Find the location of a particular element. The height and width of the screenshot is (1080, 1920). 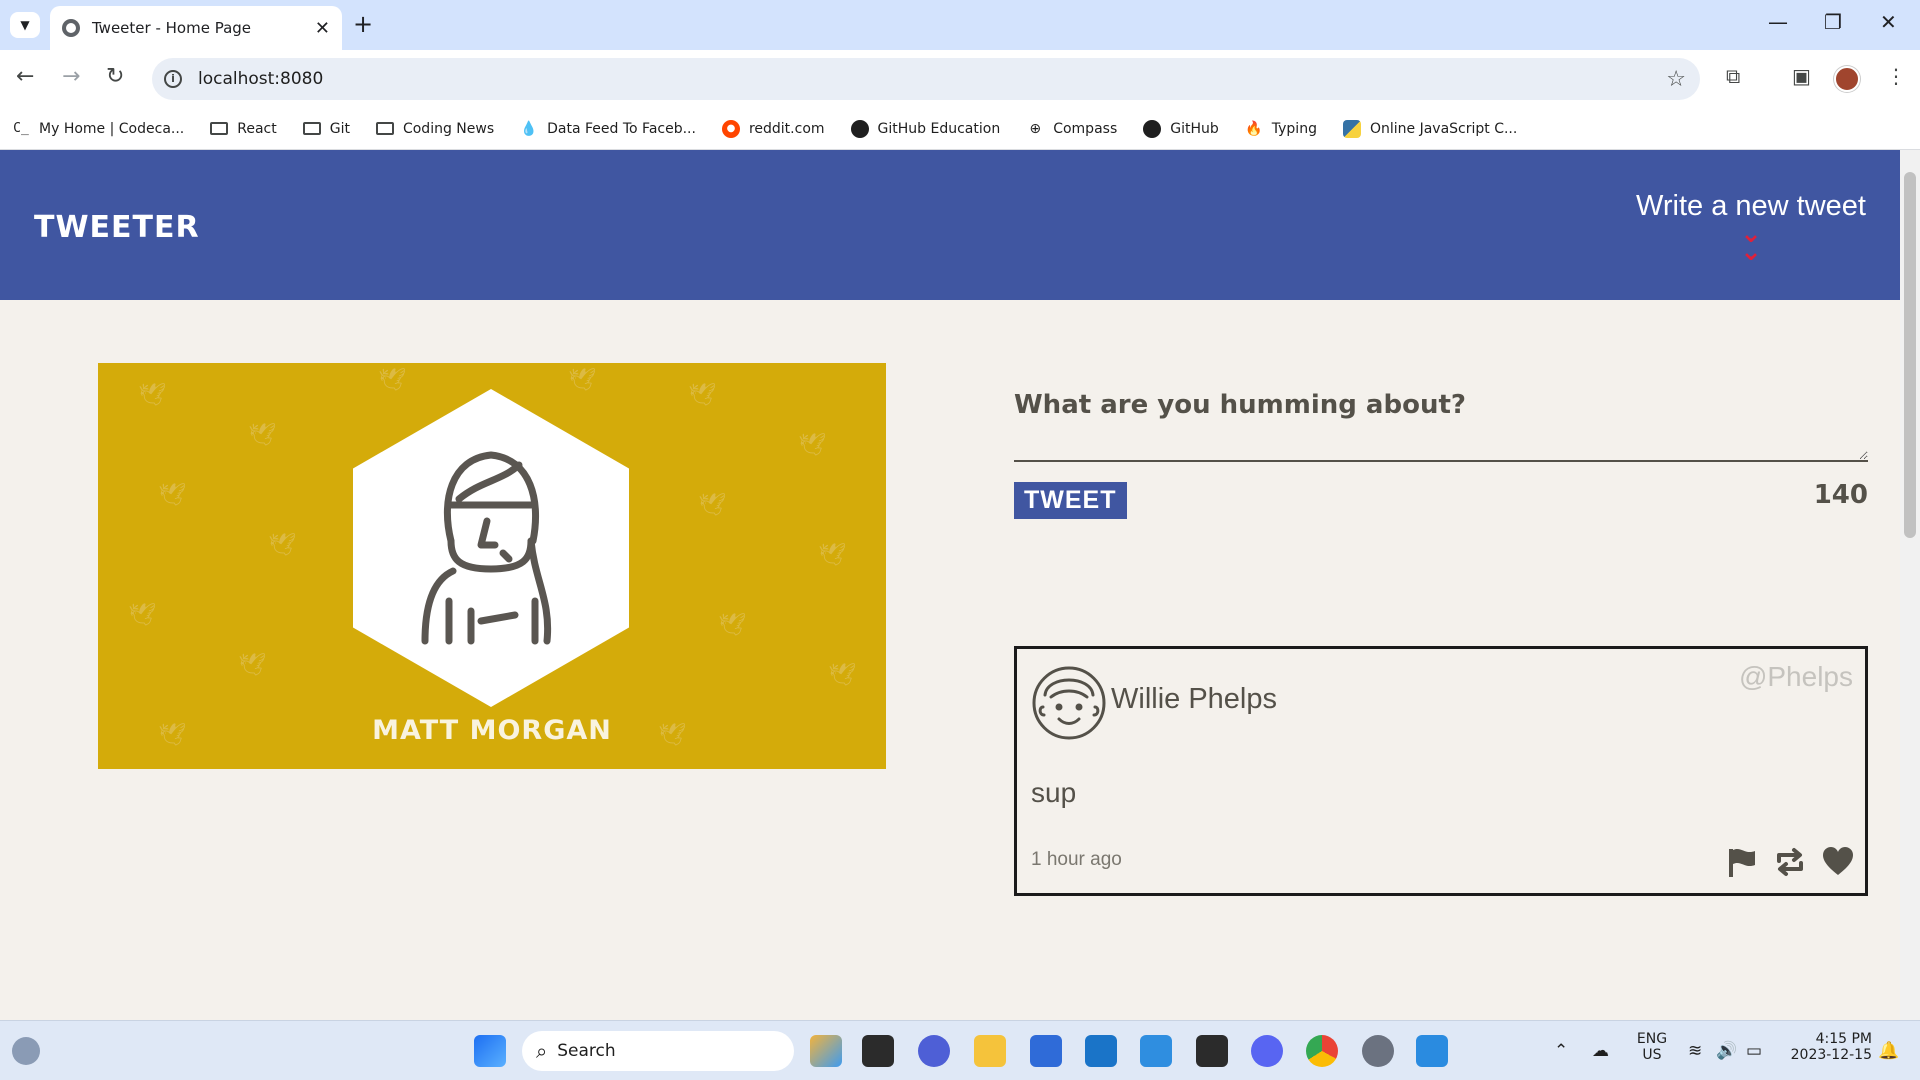

flag-icon is located at coordinates (1742, 862).